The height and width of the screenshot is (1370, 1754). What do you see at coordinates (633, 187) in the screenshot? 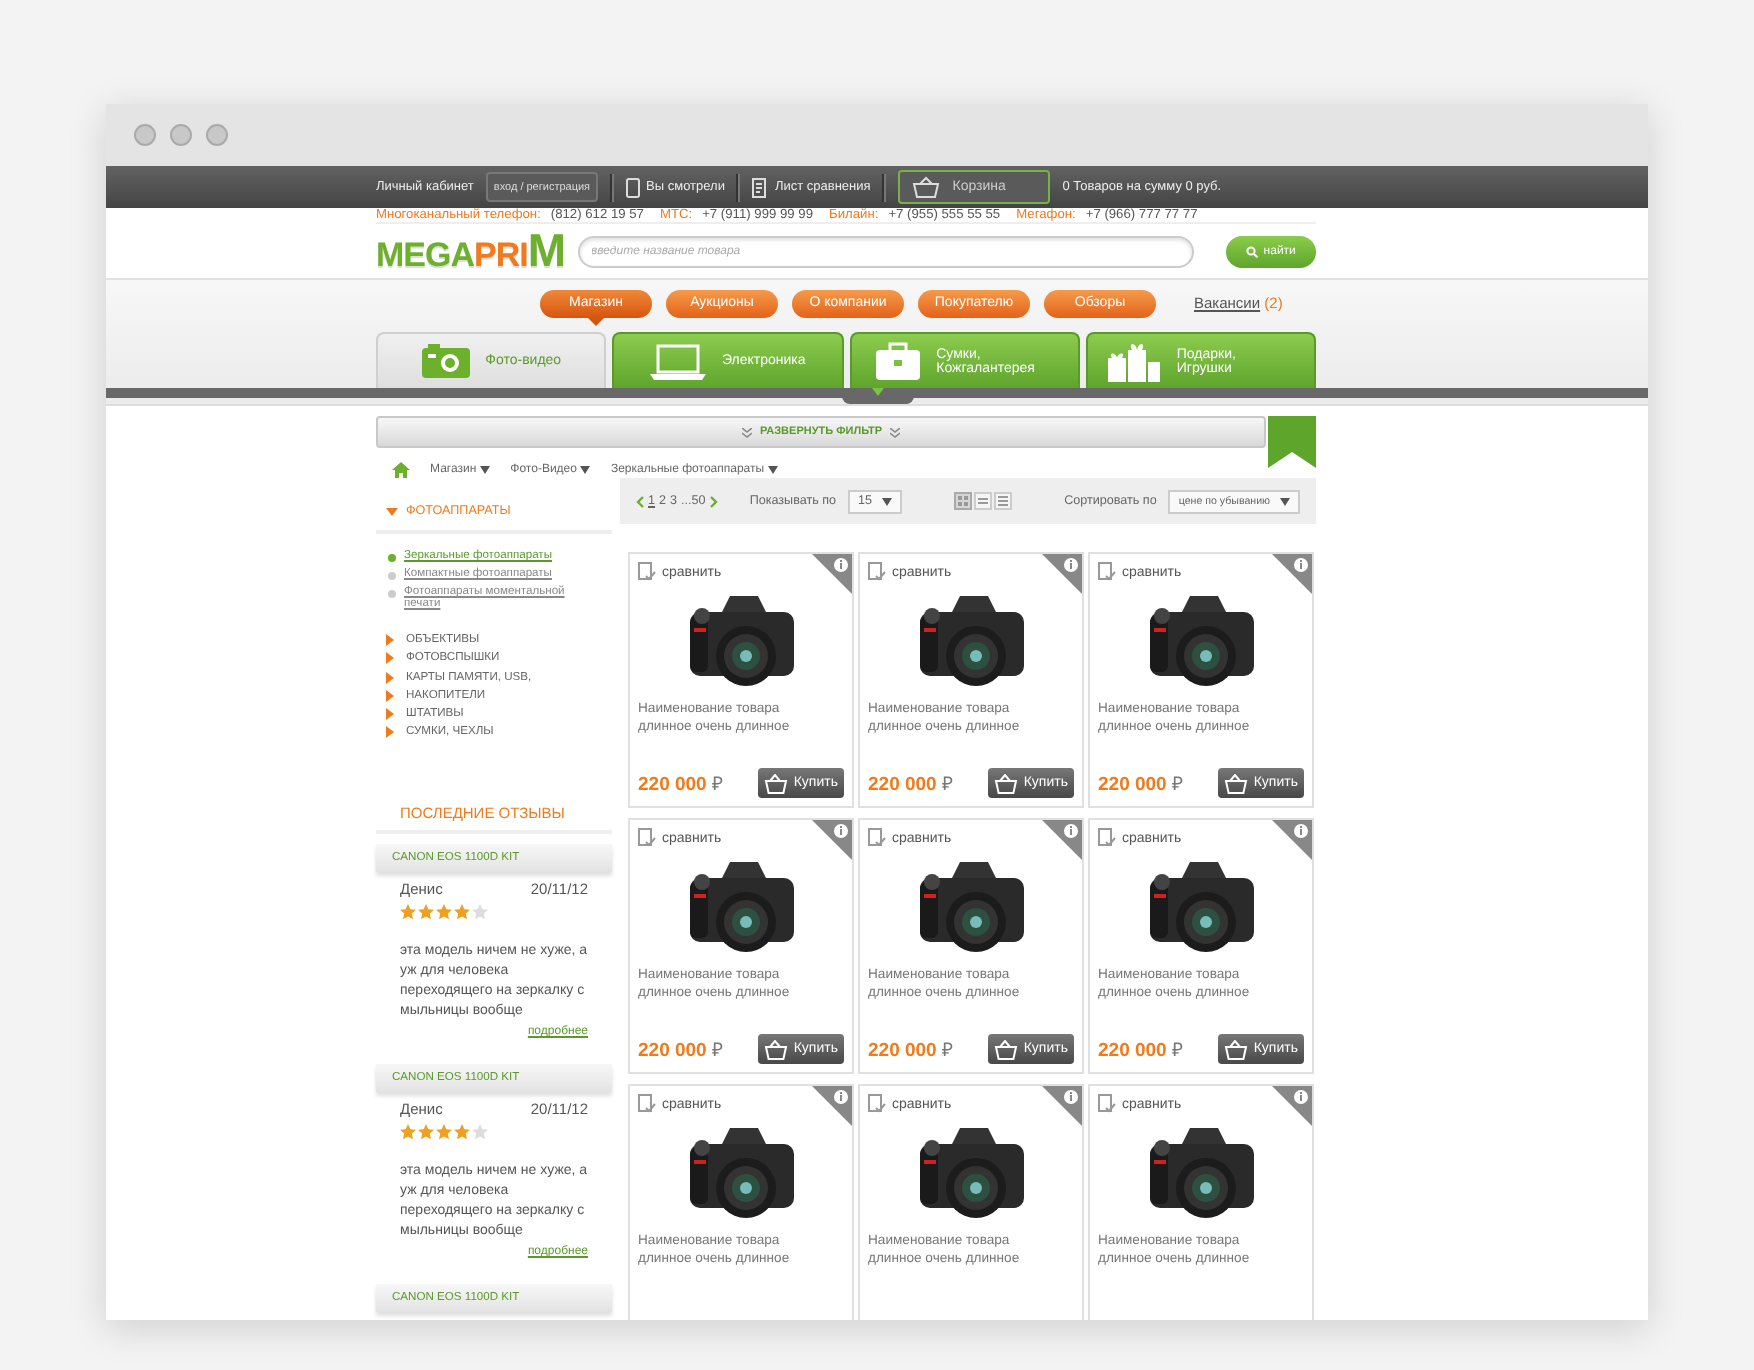
I see `phone-icon` at bounding box center [633, 187].